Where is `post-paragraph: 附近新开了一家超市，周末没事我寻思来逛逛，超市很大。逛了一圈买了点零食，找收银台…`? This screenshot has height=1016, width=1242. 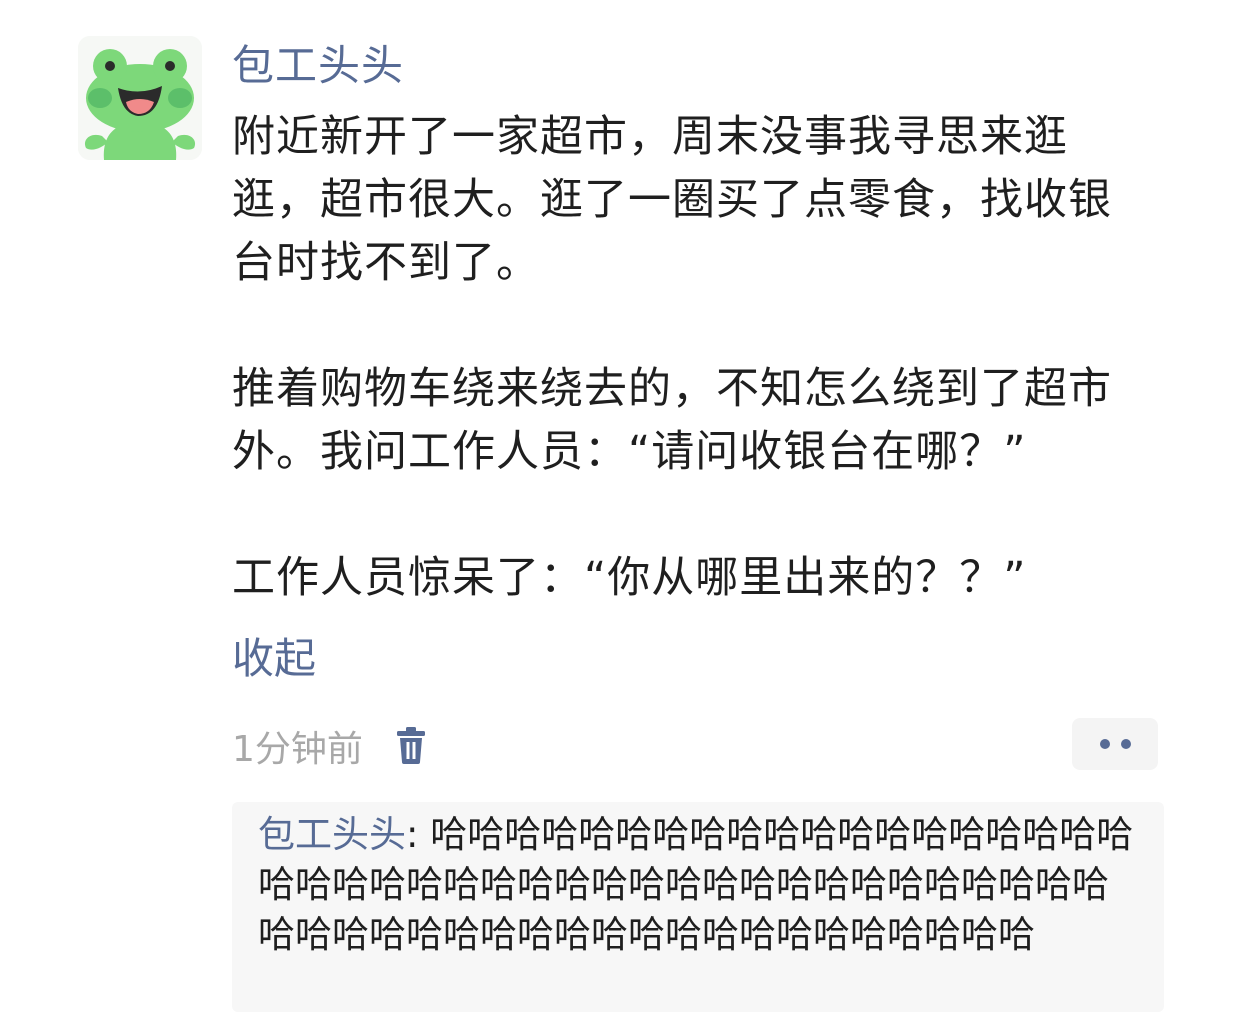 post-paragraph: 附近新开了一家超市，周末没事我寻思来逛逛，超市很大。逛了一圈买了点零食，找收银台… is located at coordinates (672, 200).